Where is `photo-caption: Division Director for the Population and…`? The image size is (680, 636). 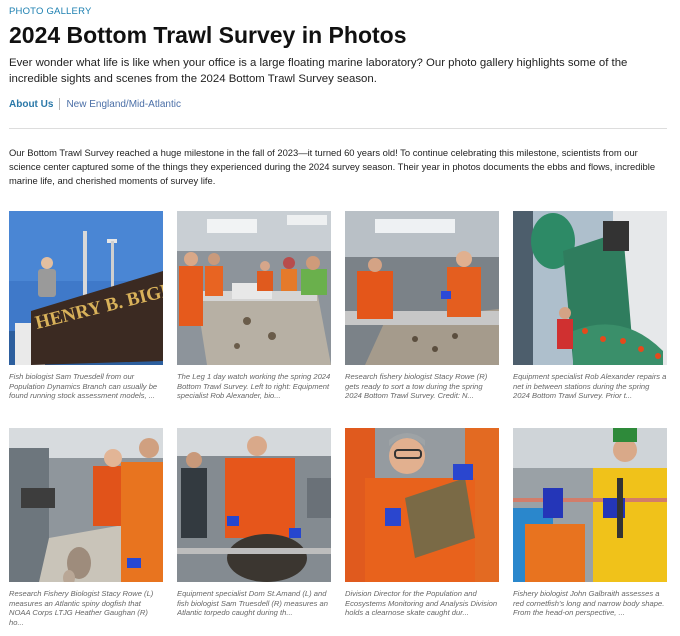
photo-caption: Division Director for the Population and… is located at coordinates (421, 603).